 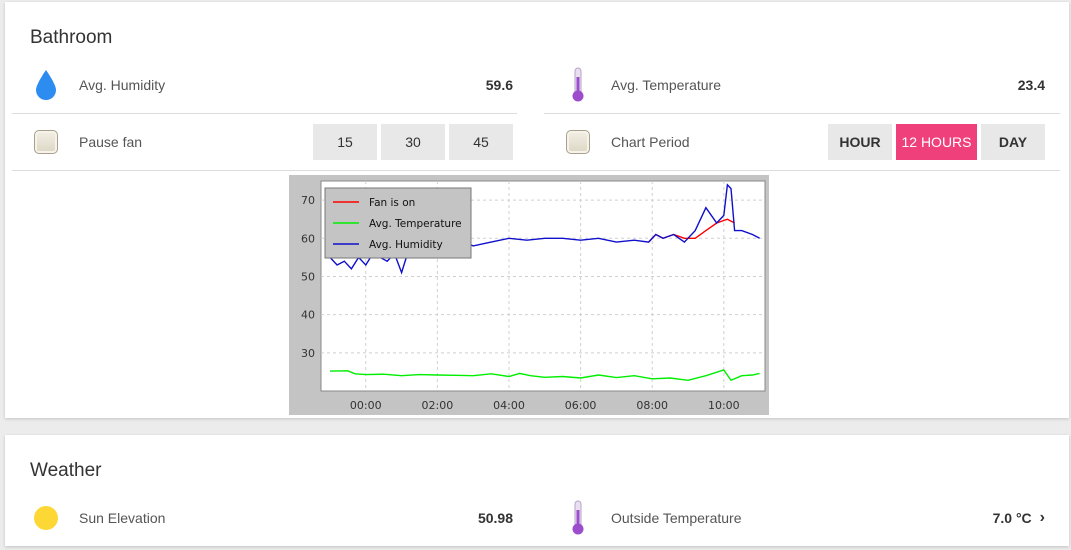 I want to click on outside-temp-label: Outside Temperature, so click(x=676, y=518).